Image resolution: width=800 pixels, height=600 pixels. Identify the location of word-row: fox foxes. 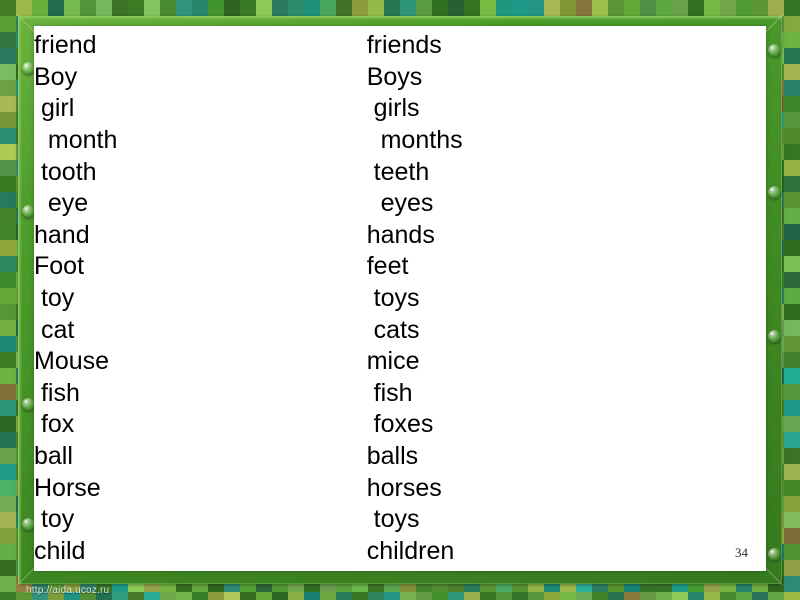
(400, 425).